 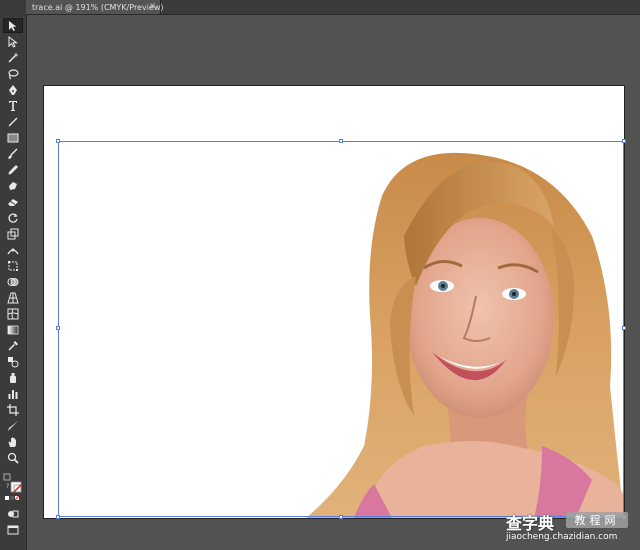 I want to click on artboard-tool-icon, so click(x=13, y=409).